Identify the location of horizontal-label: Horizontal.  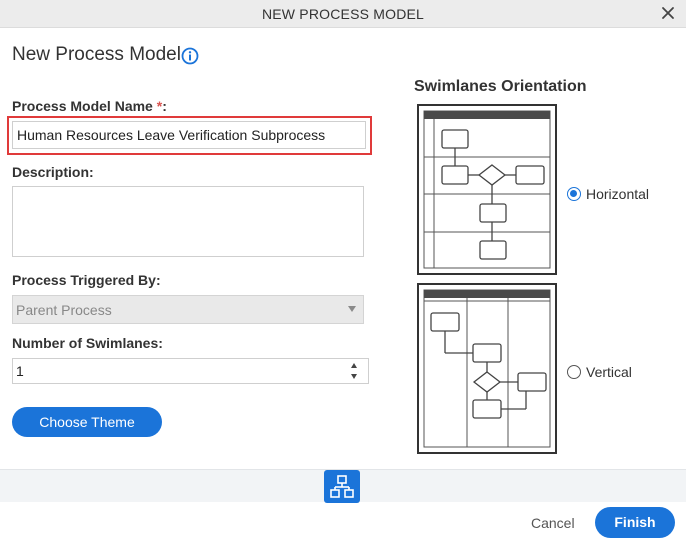
(618, 194).